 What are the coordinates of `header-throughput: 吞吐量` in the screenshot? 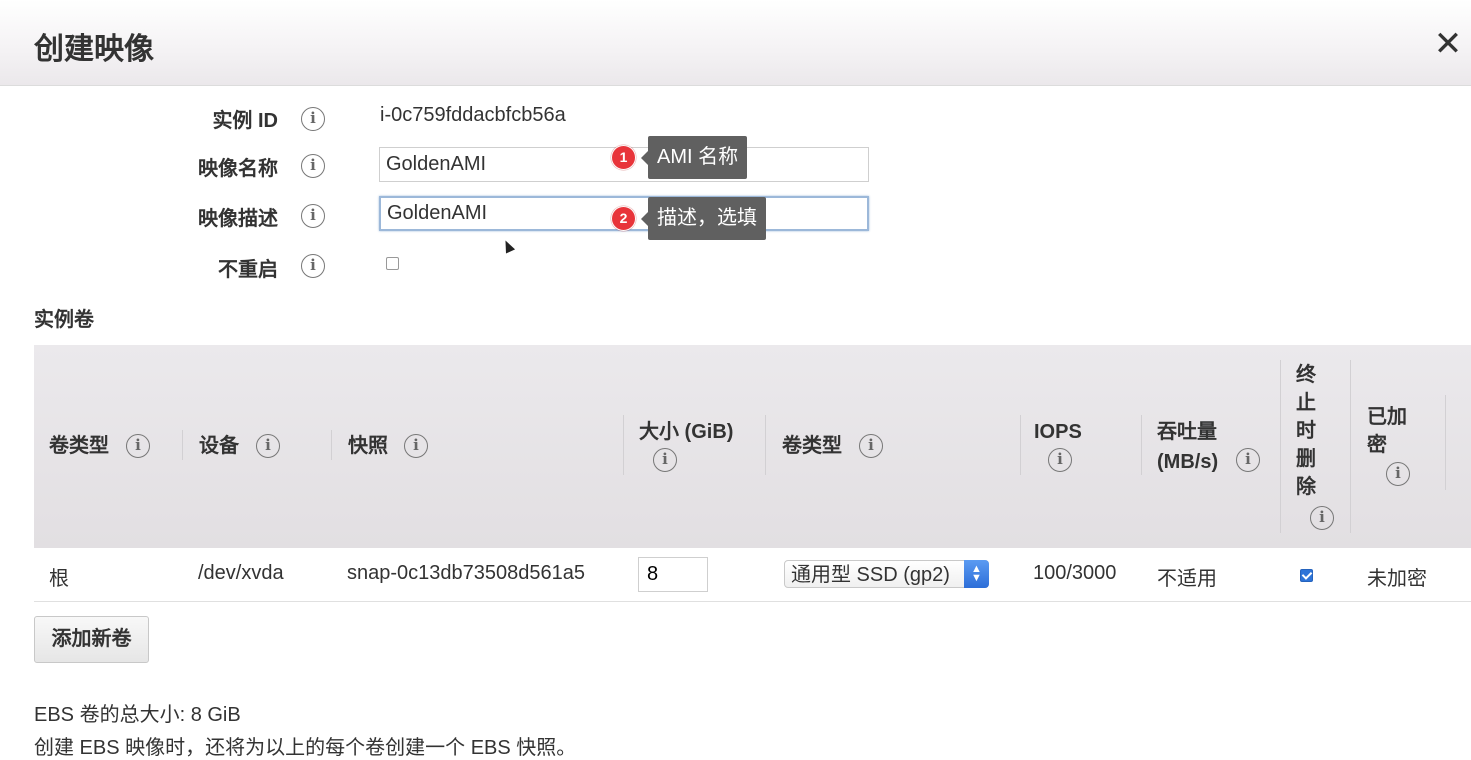 It's located at (1187, 432).